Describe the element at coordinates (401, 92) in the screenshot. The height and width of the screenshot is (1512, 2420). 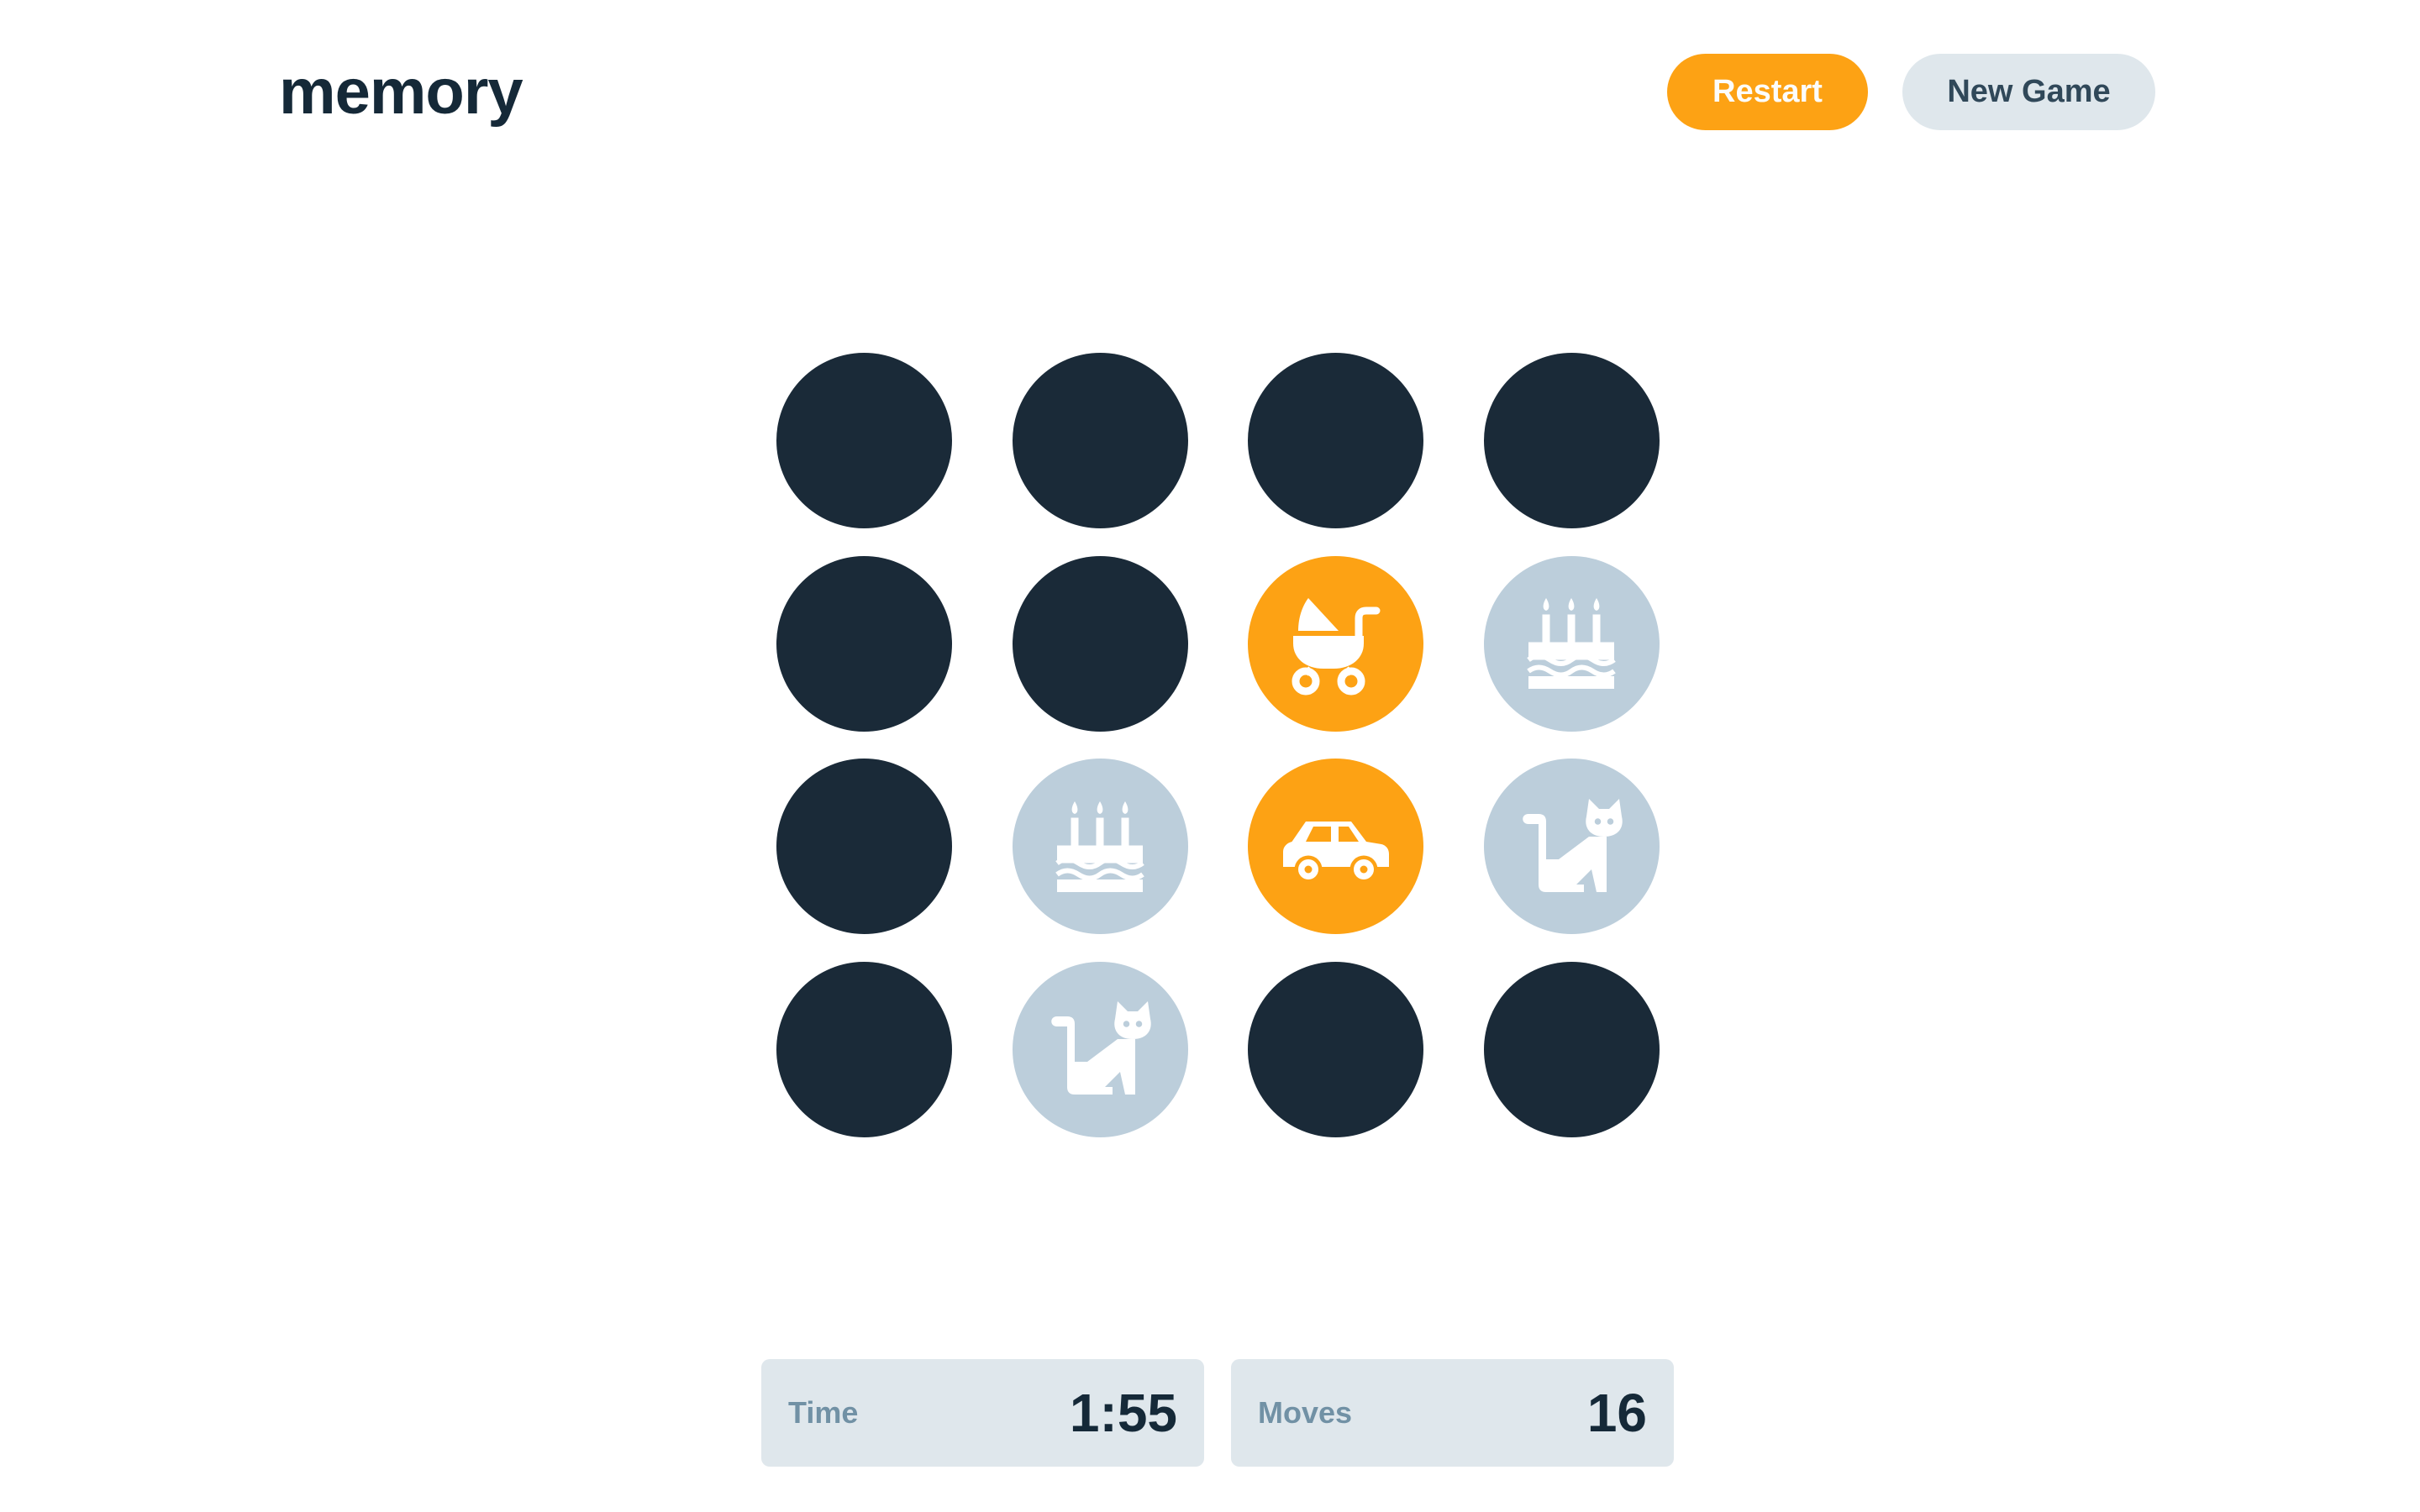
I see `game-title: memory` at that location.